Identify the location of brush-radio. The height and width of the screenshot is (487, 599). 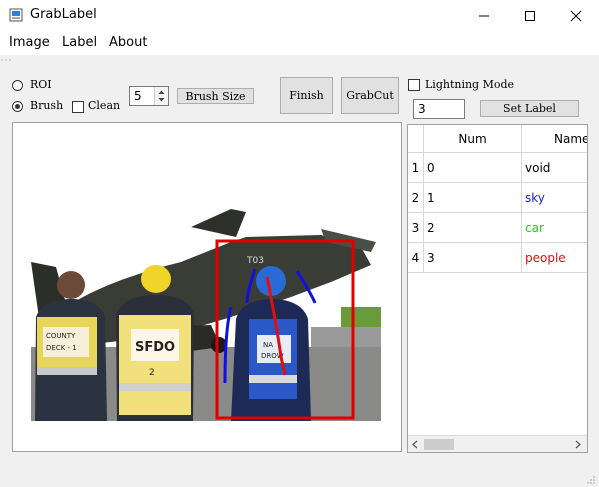
(17, 106).